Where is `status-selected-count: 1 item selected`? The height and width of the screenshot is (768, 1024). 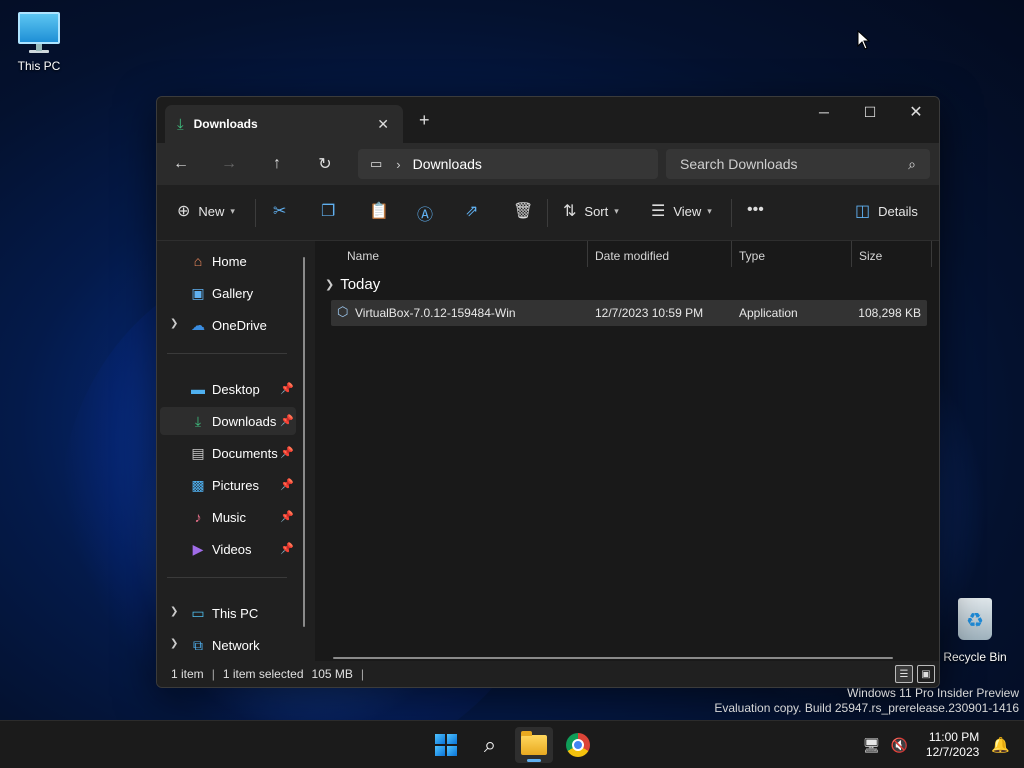
status-selected-count: 1 item selected is located at coordinates (263, 674).